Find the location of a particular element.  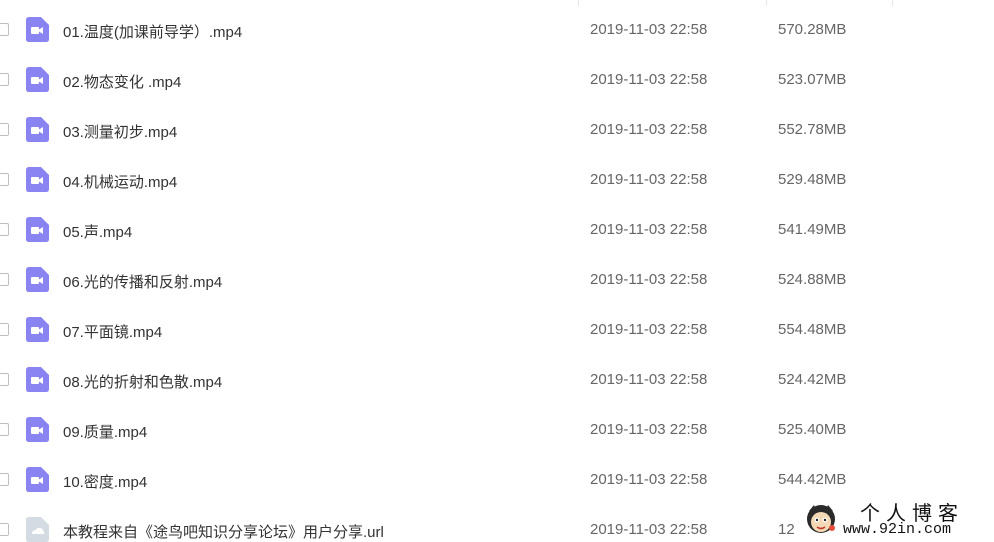

watermark-url: www.92in.com is located at coordinates (897, 529).